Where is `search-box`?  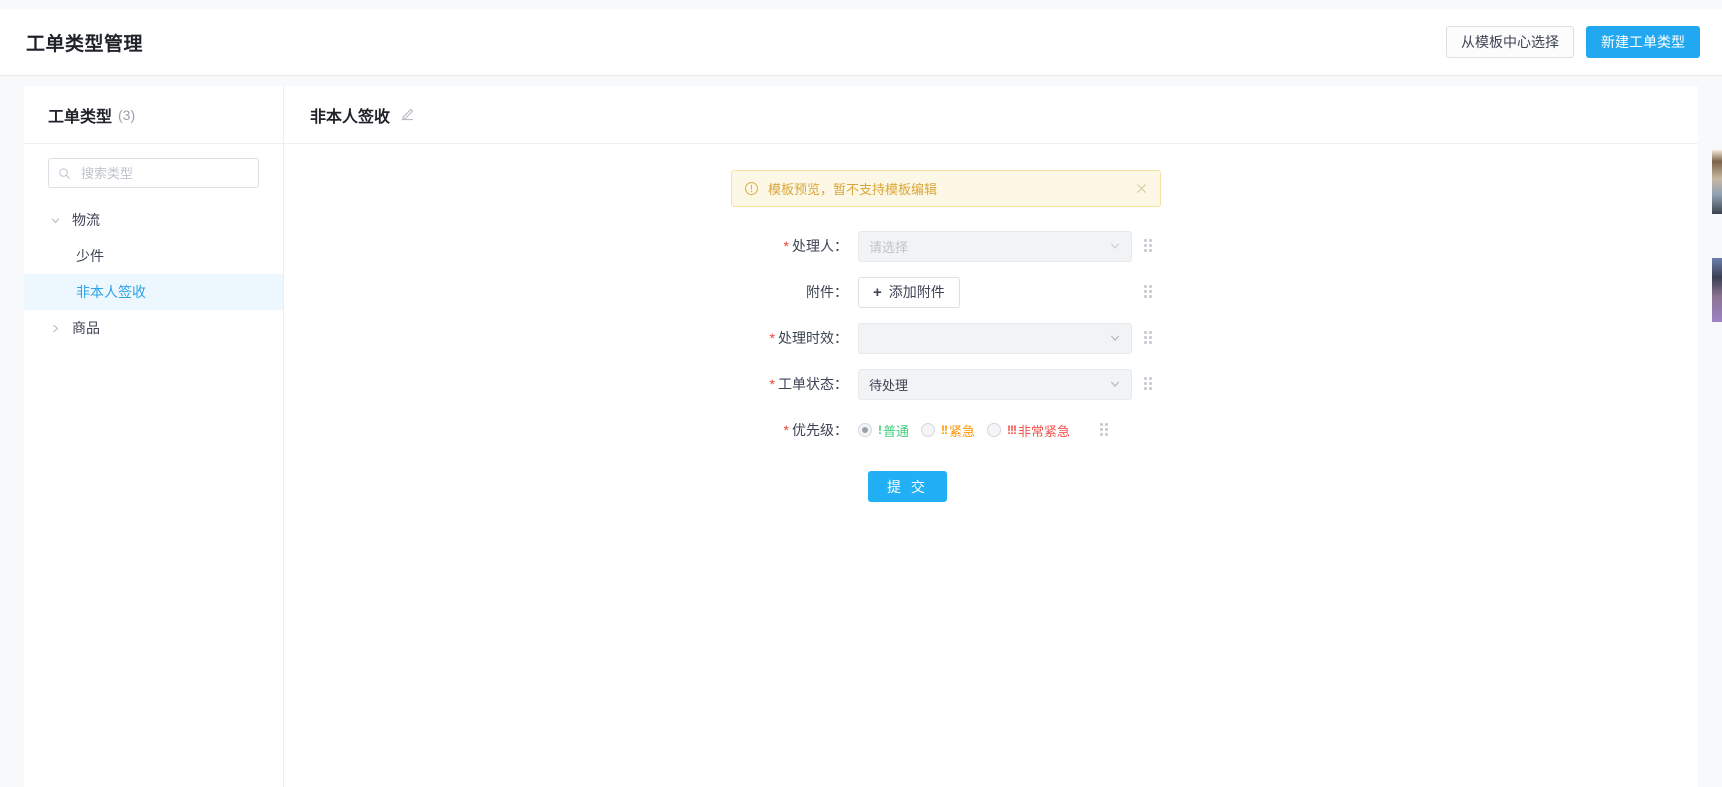
search-box is located at coordinates (153, 173).